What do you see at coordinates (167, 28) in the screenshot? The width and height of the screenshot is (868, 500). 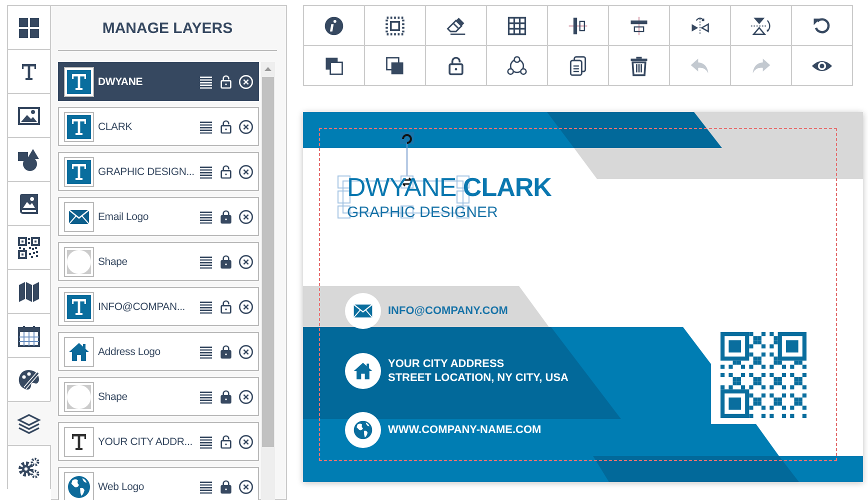 I see `panel-title: MANAGE LAYERS` at bounding box center [167, 28].